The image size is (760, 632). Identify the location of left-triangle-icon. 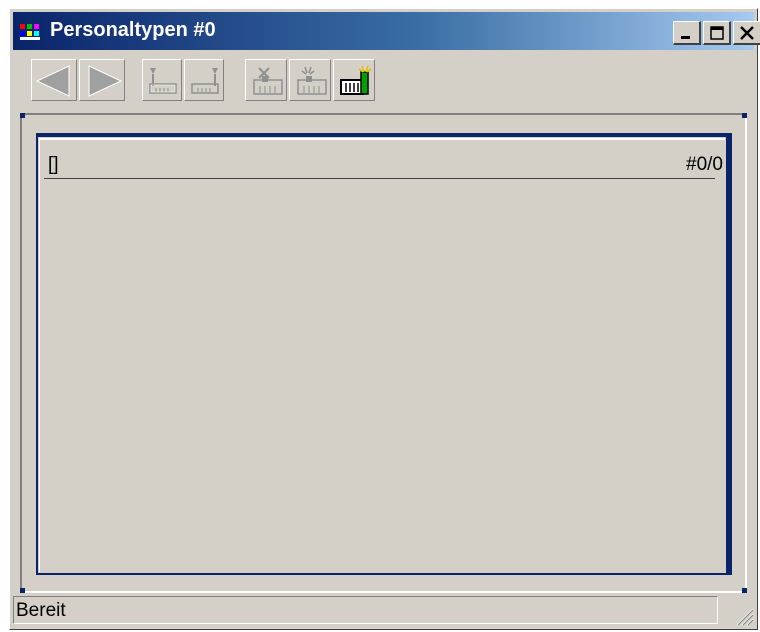
(52, 81).